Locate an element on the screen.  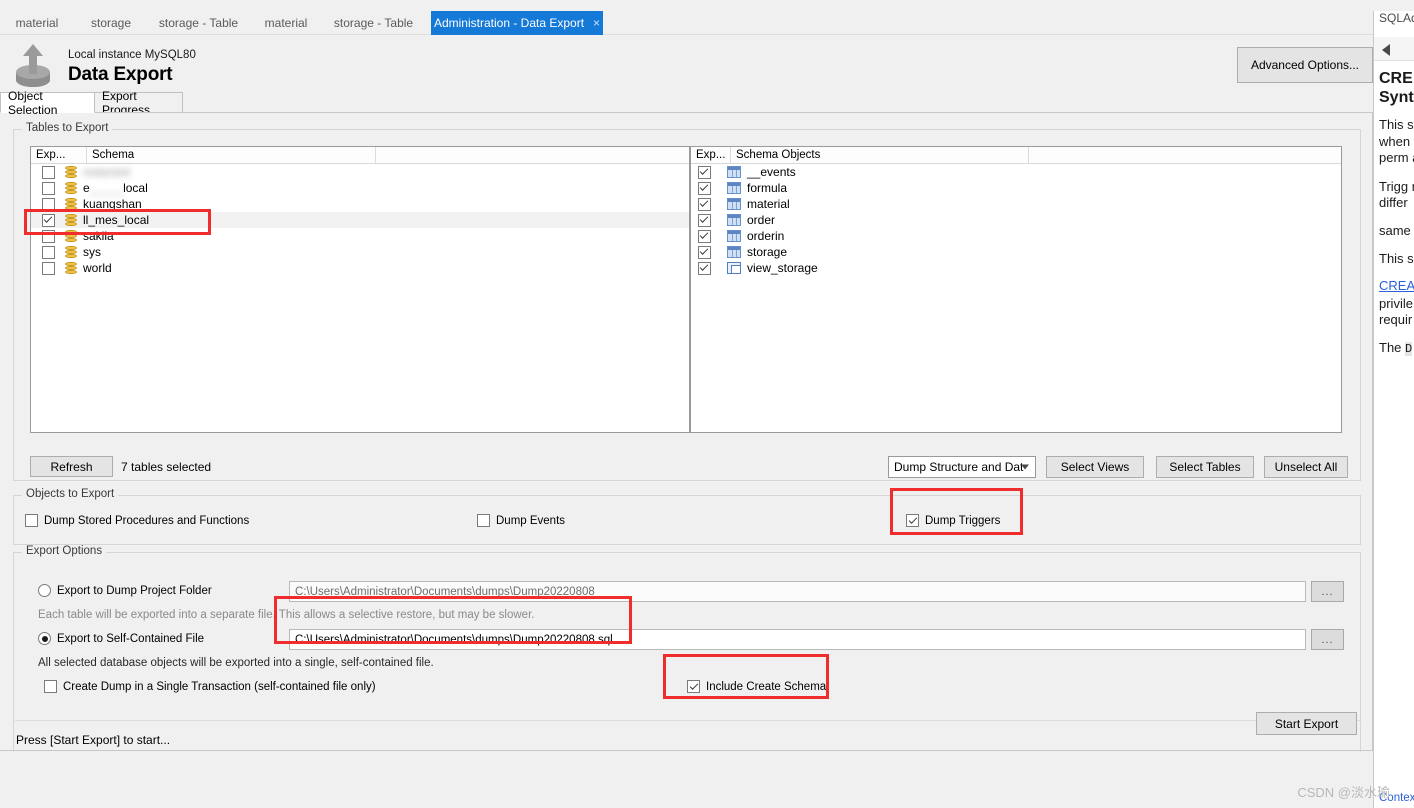
schema-object-row: __events is located at coordinates (1016, 172).